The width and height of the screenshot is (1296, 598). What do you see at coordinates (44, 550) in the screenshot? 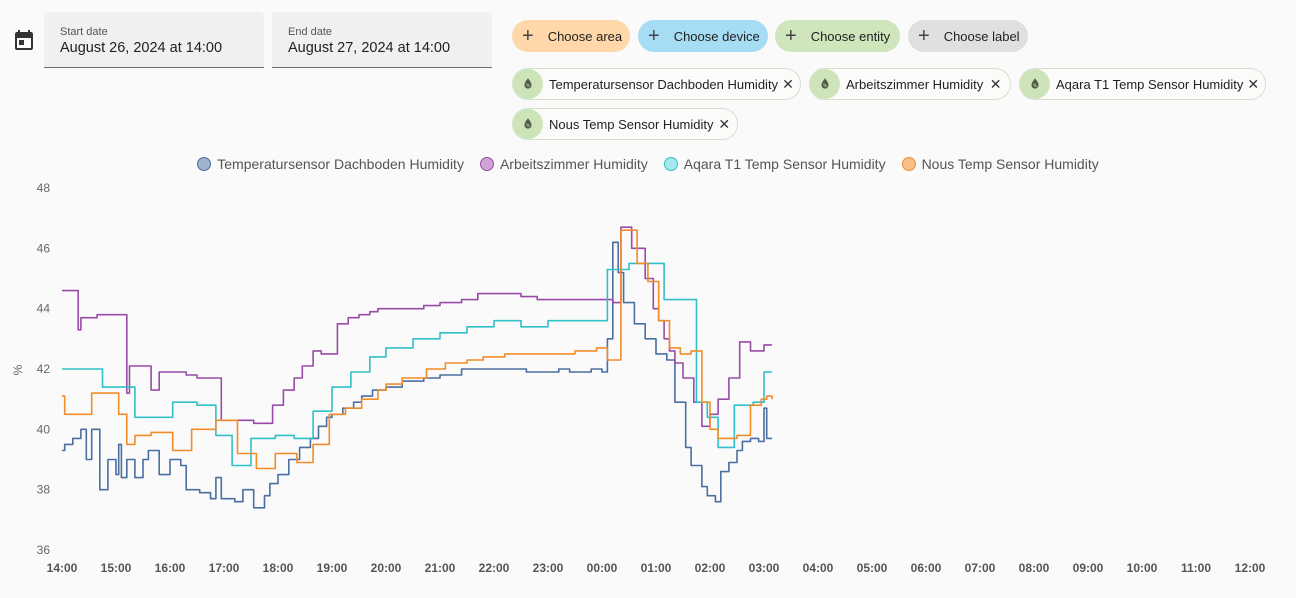
I see `y-tick-label: 36` at bounding box center [44, 550].